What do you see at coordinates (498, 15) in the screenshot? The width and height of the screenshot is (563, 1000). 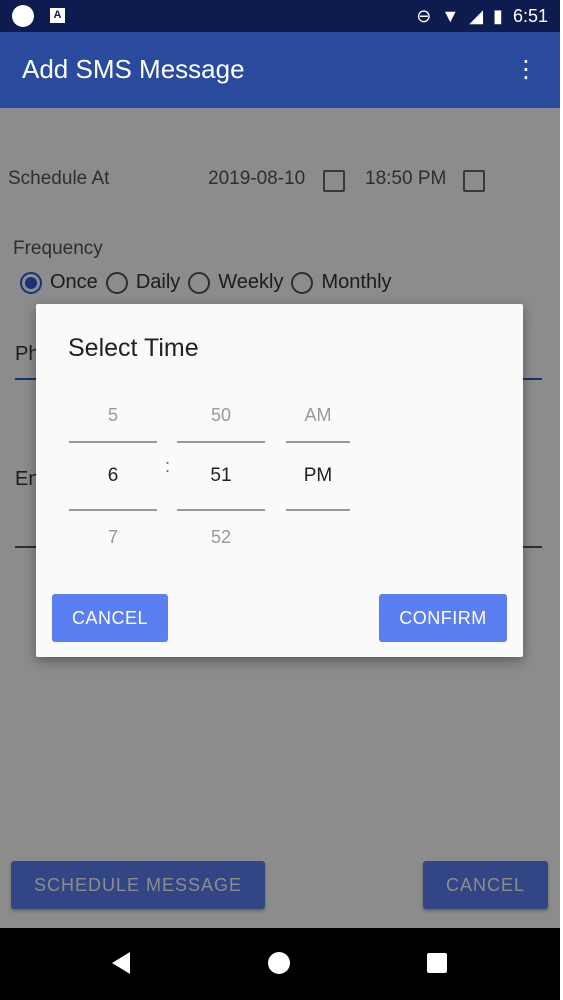 I see `battery-icon: ▮` at bounding box center [498, 15].